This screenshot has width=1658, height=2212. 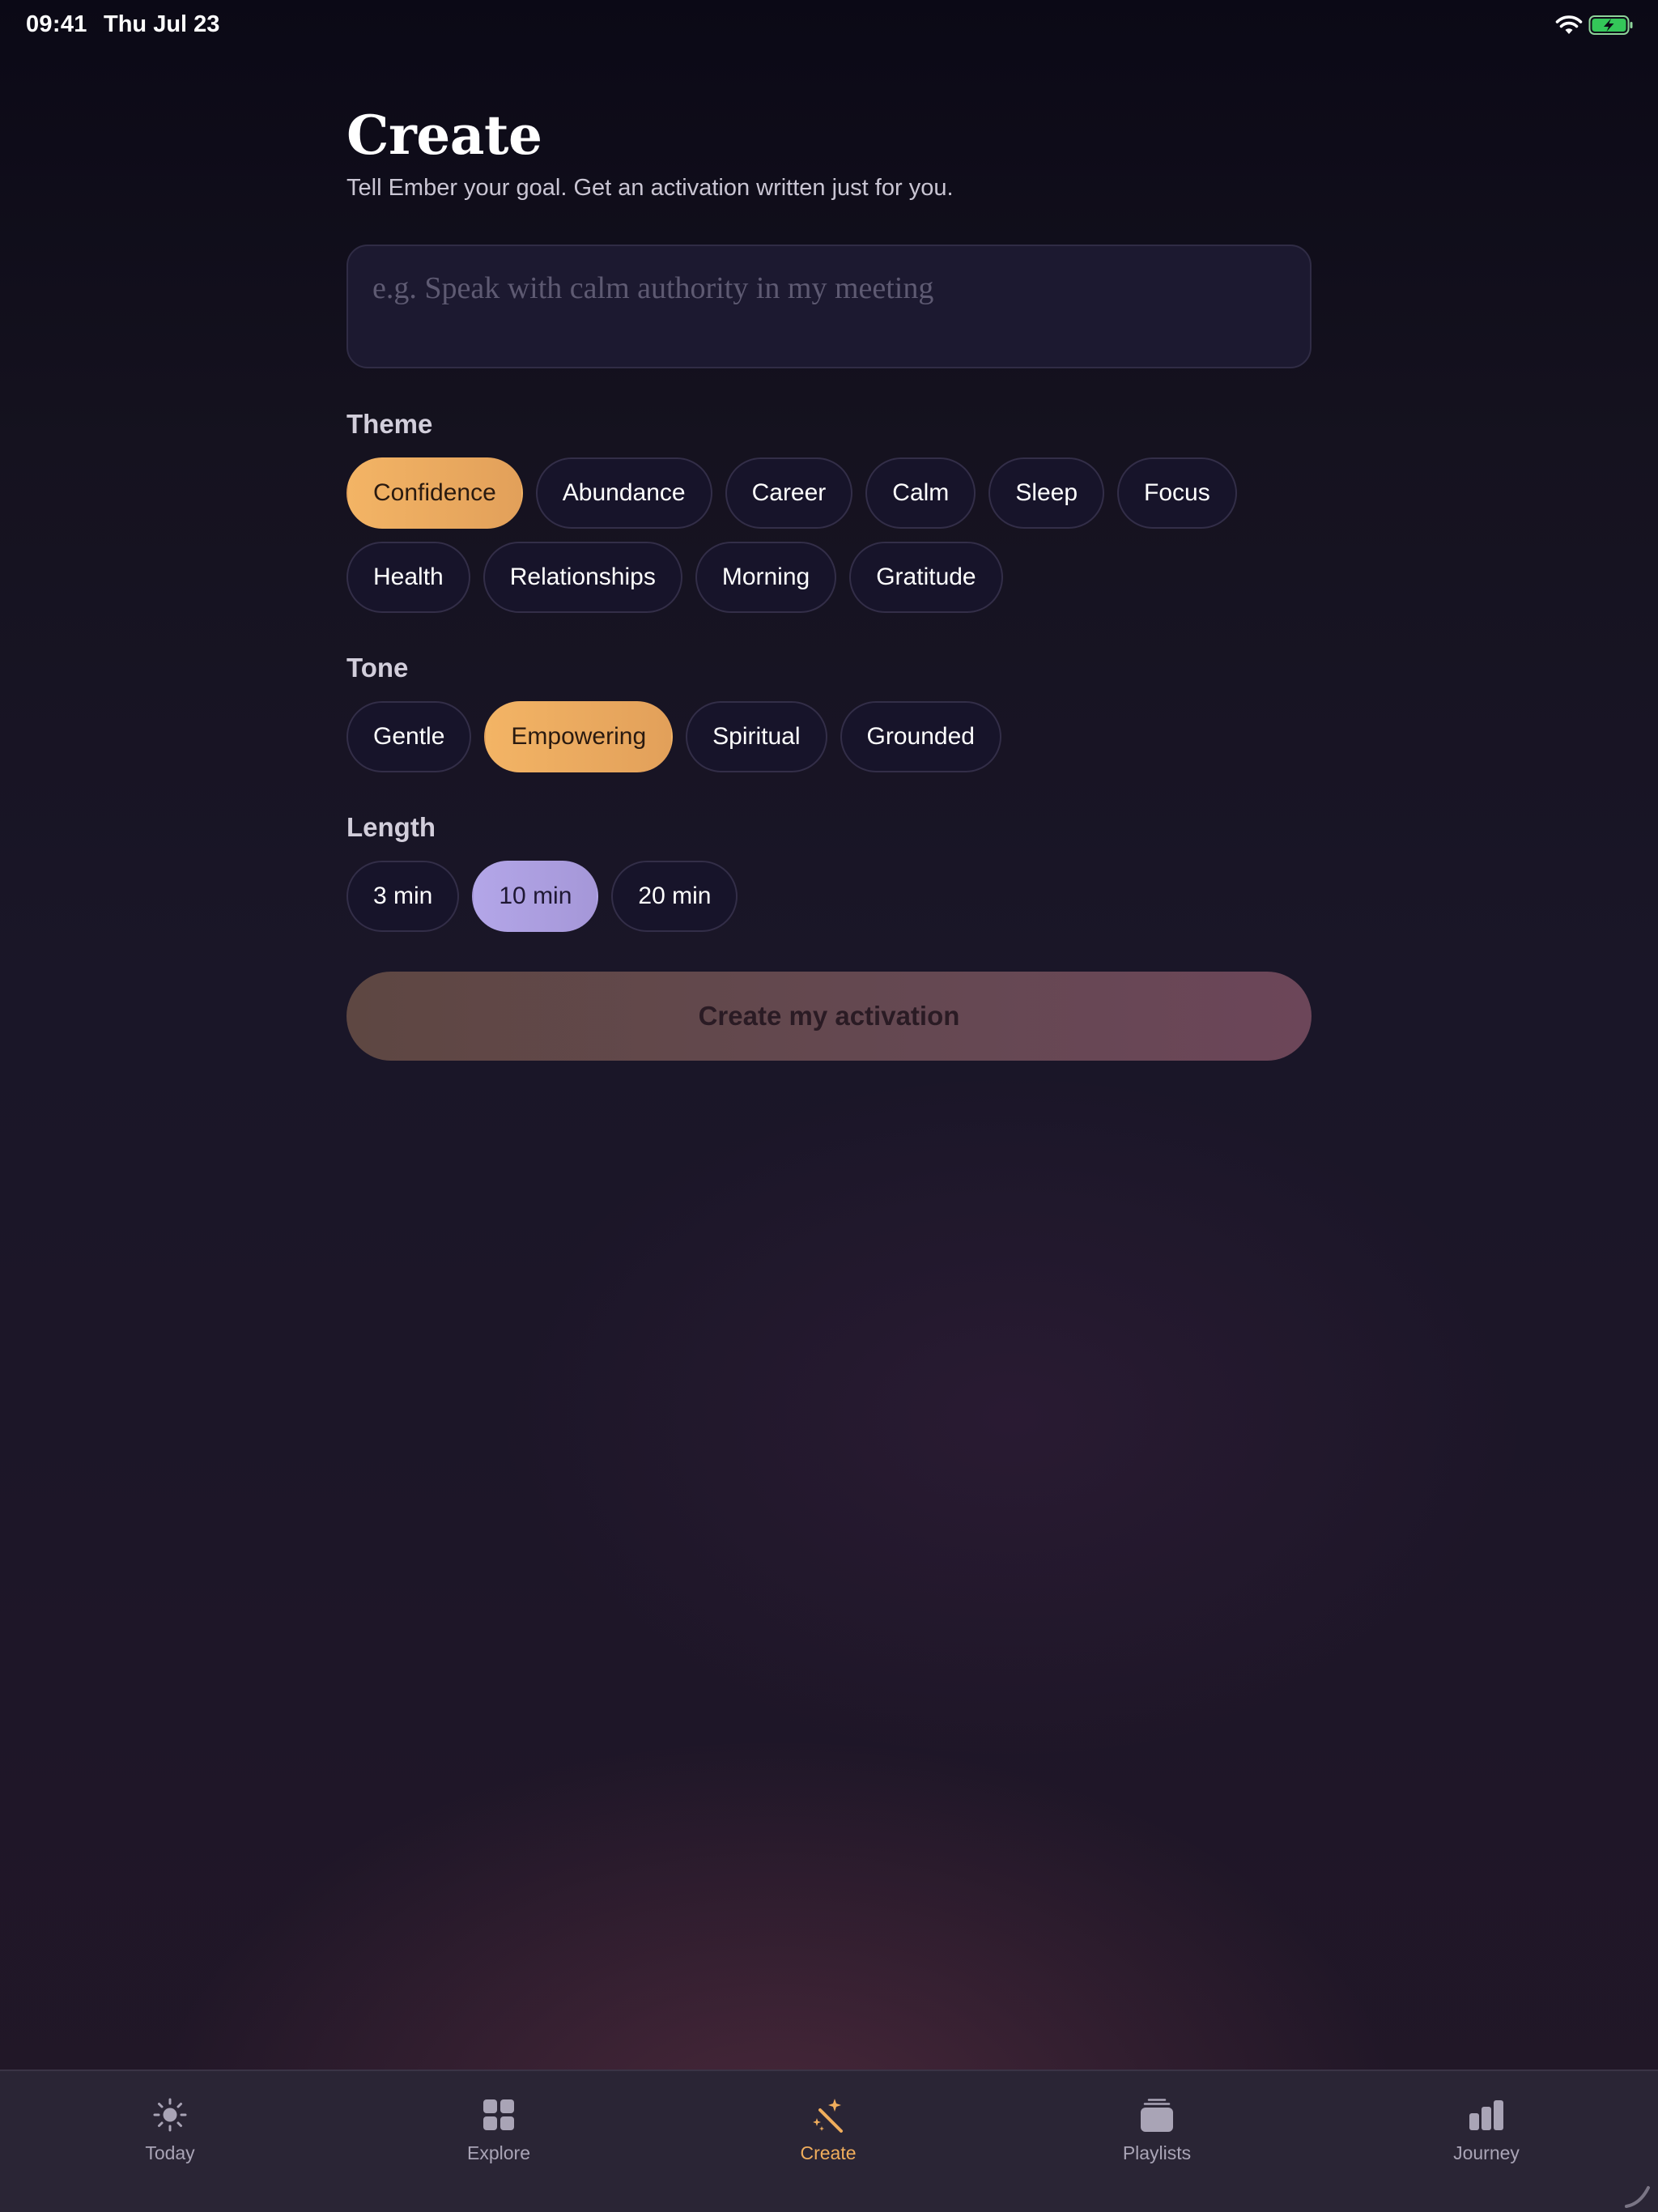 I want to click on length-label: Length, so click(x=391, y=827).